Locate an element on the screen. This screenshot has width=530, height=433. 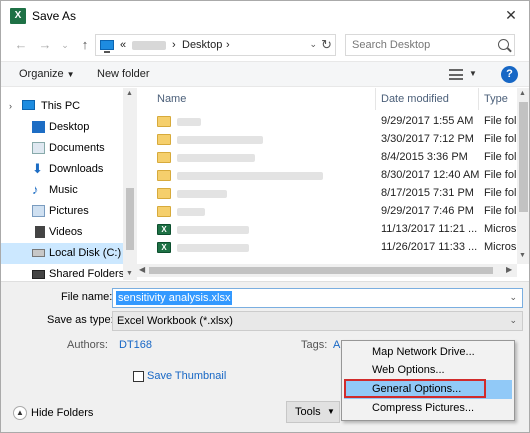
nav-label: Pictures is located at coordinates (69, 211).